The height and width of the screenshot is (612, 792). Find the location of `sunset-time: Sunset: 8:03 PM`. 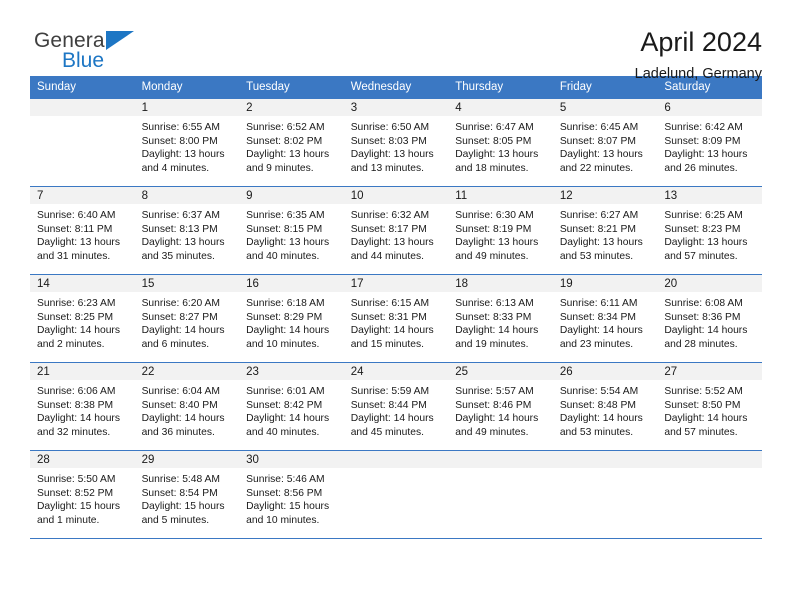

sunset-time: Sunset: 8:03 PM is located at coordinates (388, 141).